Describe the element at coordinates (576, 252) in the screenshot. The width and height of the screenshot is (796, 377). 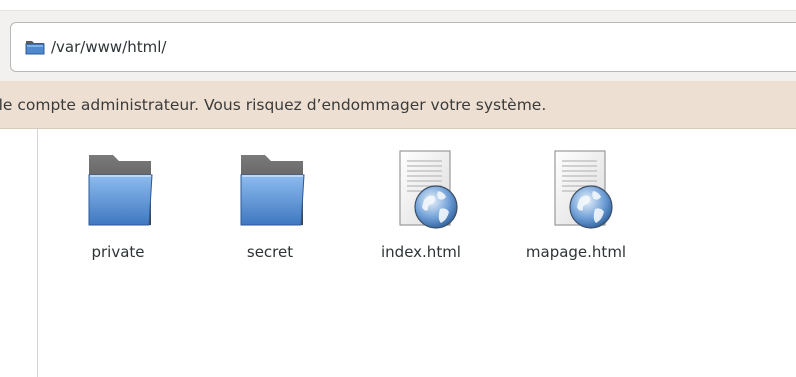
I see `file-name: mapage.html` at that location.